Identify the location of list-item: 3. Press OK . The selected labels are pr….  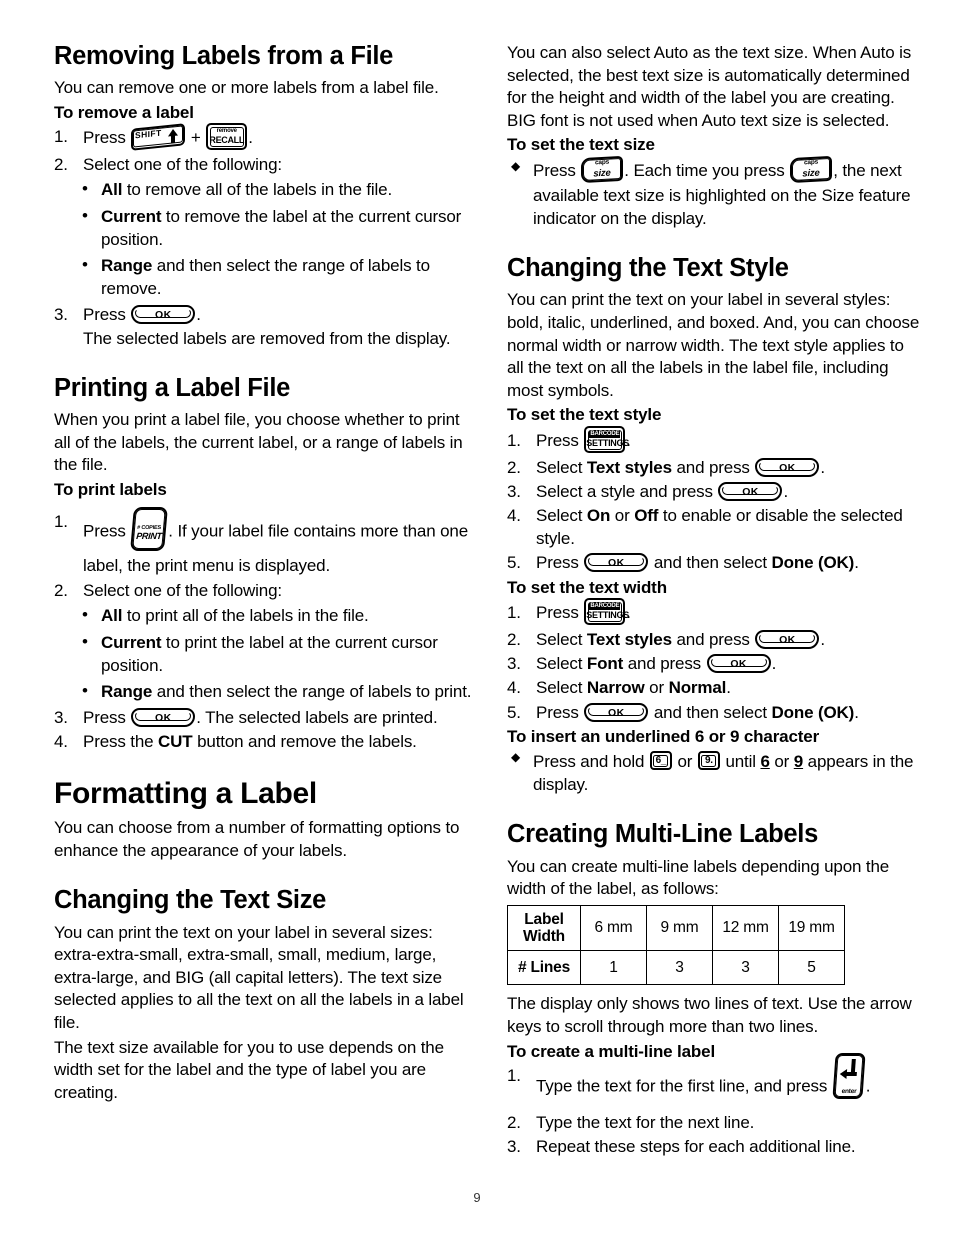
(266, 717).